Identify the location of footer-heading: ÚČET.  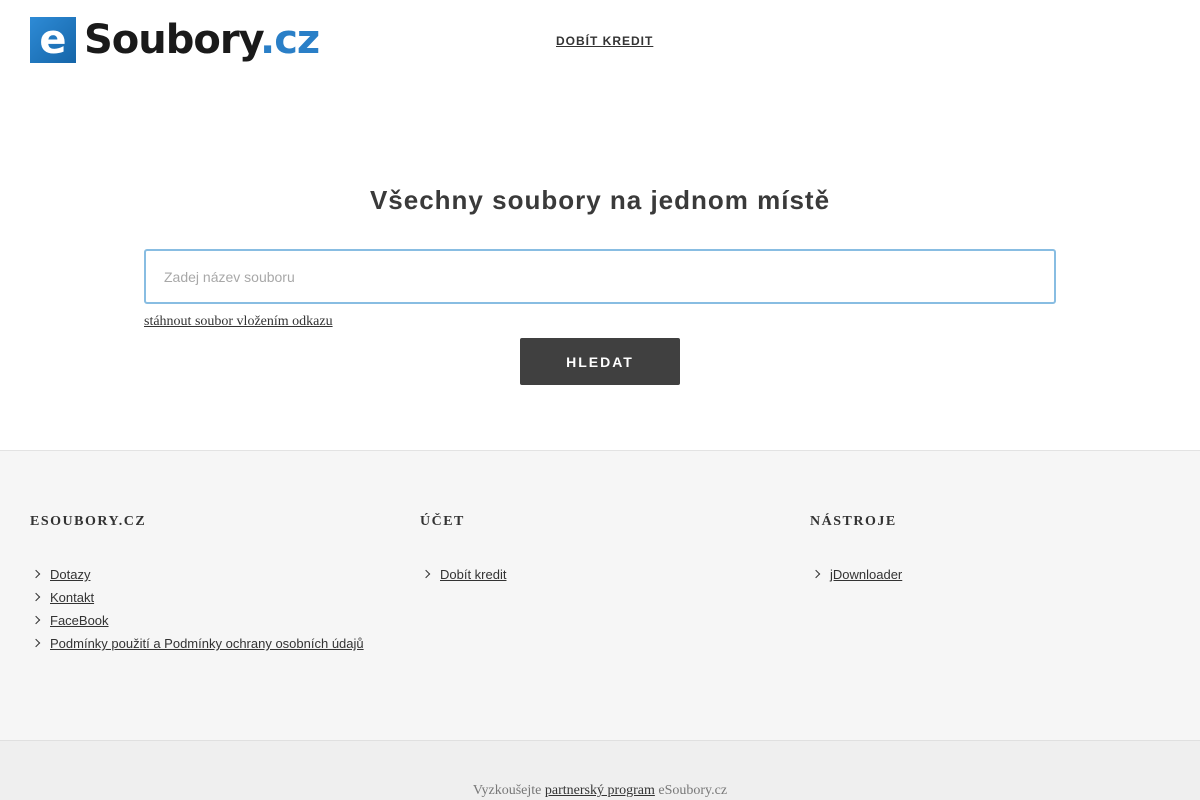
(442, 521).